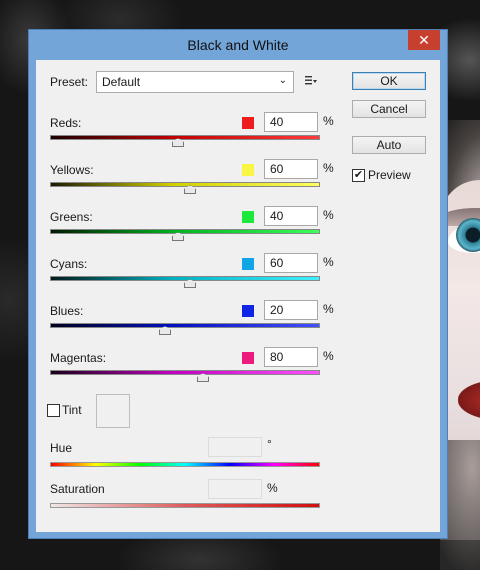 Image resolution: width=480 pixels, height=570 pixels. I want to click on yellows-color-swatch, so click(248, 170).